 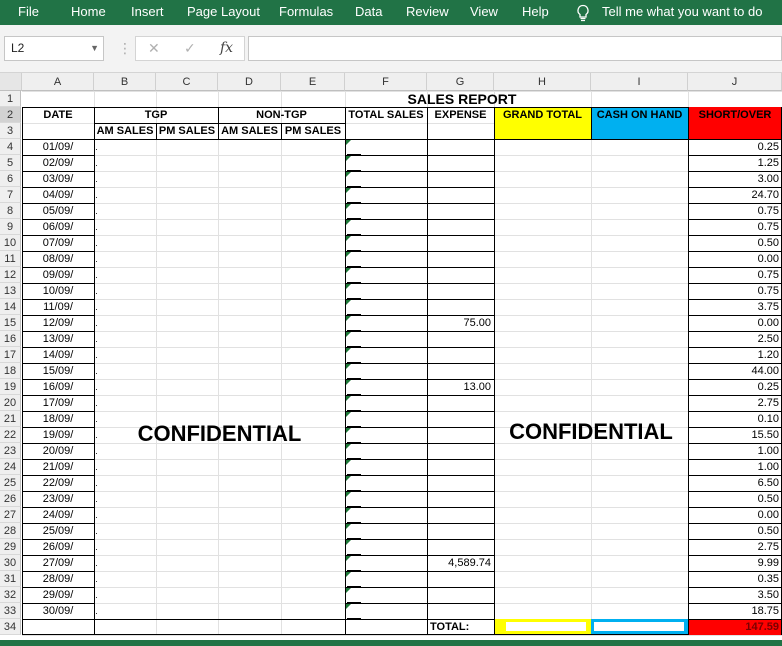 What do you see at coordinates (88, 12) in the screenshot?
I see `menu-home: Home` at bounding box center [88, 12].